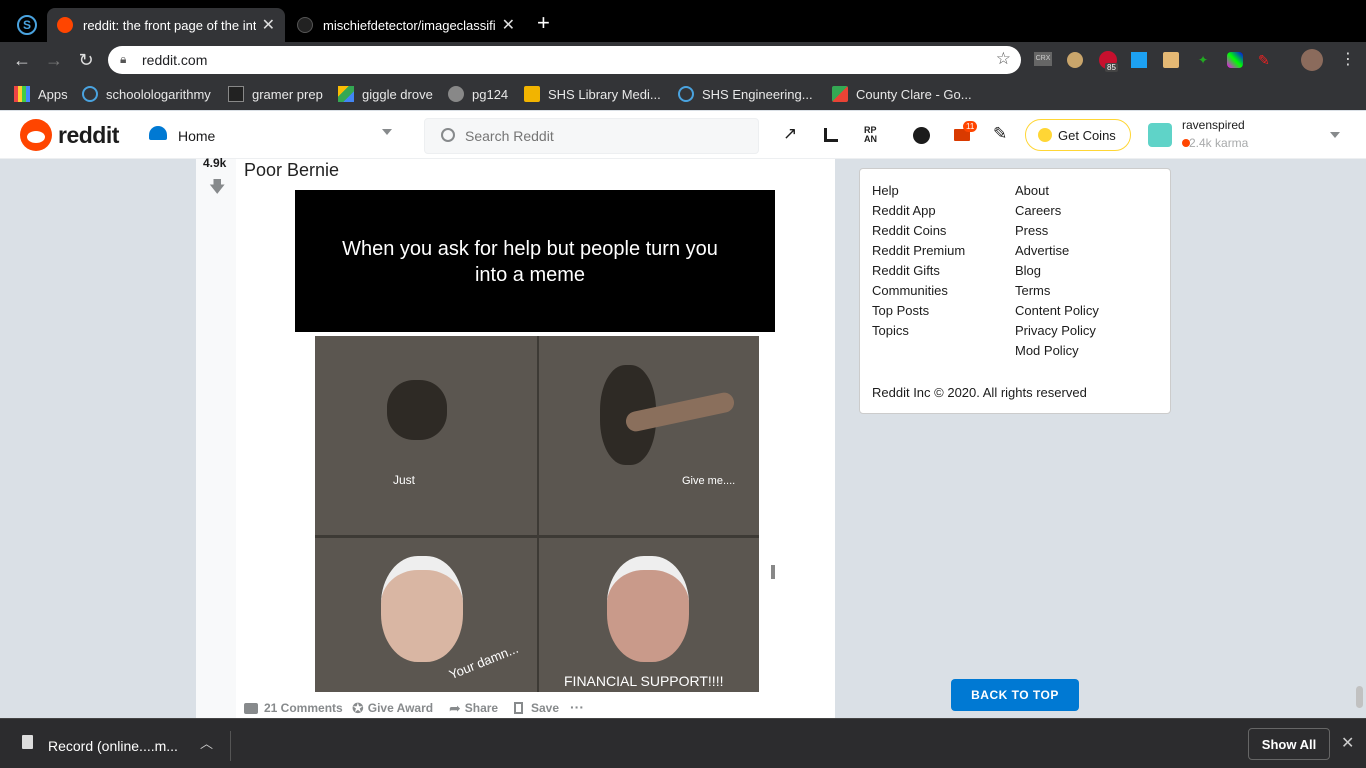 This screenshot has width=1366, height=768. What do you see at coordinates (906, 270) in the screenshot?
I see `footer-link: Reddit Gifts` at bounding box center [906, 270].